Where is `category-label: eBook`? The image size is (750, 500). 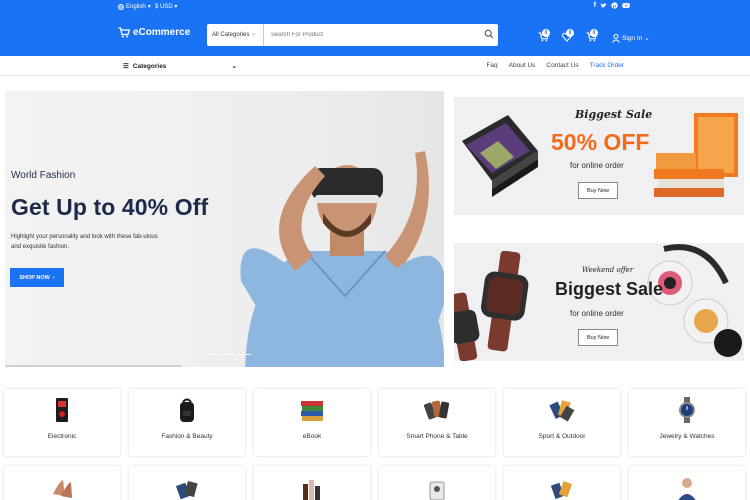
category-label: eBook is located at coordinates (312, 436).